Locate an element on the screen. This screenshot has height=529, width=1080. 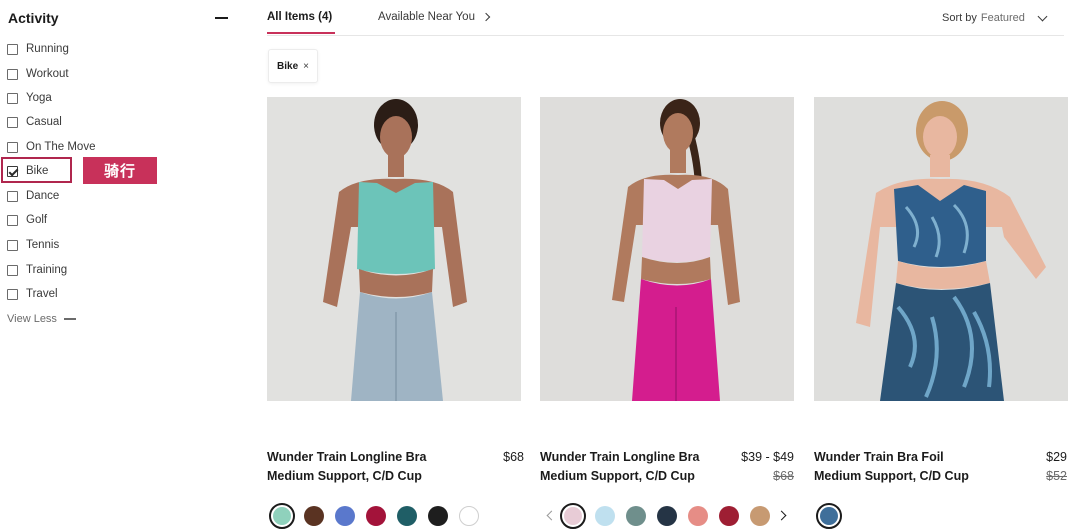
original-price: $52 is located at coordinates (1056, 476).